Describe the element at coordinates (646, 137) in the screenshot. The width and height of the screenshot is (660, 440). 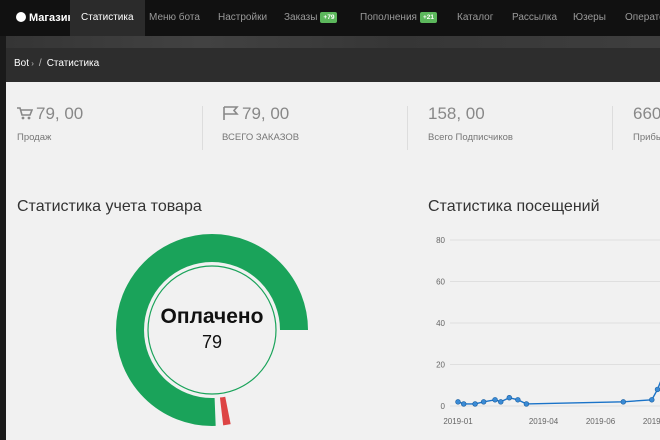
I see `stat-profit-label: Прибыль` at that location.